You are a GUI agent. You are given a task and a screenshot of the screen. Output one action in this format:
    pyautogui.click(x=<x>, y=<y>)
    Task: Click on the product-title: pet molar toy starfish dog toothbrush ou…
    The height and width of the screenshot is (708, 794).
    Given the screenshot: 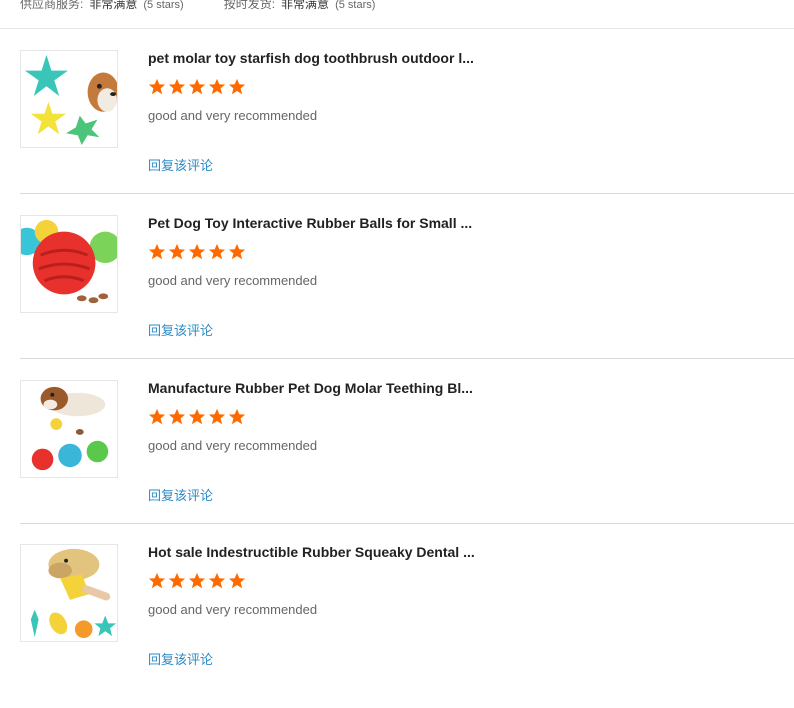 What is the action you would take?
    pyautogui.click(x=318, y=58)
    